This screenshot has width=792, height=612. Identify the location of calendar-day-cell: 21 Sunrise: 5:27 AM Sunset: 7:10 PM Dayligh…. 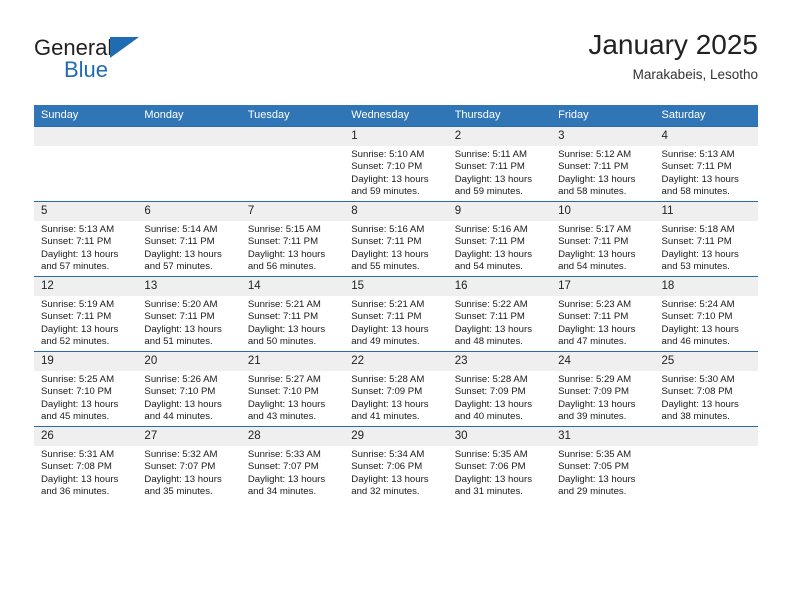
(292, 389).